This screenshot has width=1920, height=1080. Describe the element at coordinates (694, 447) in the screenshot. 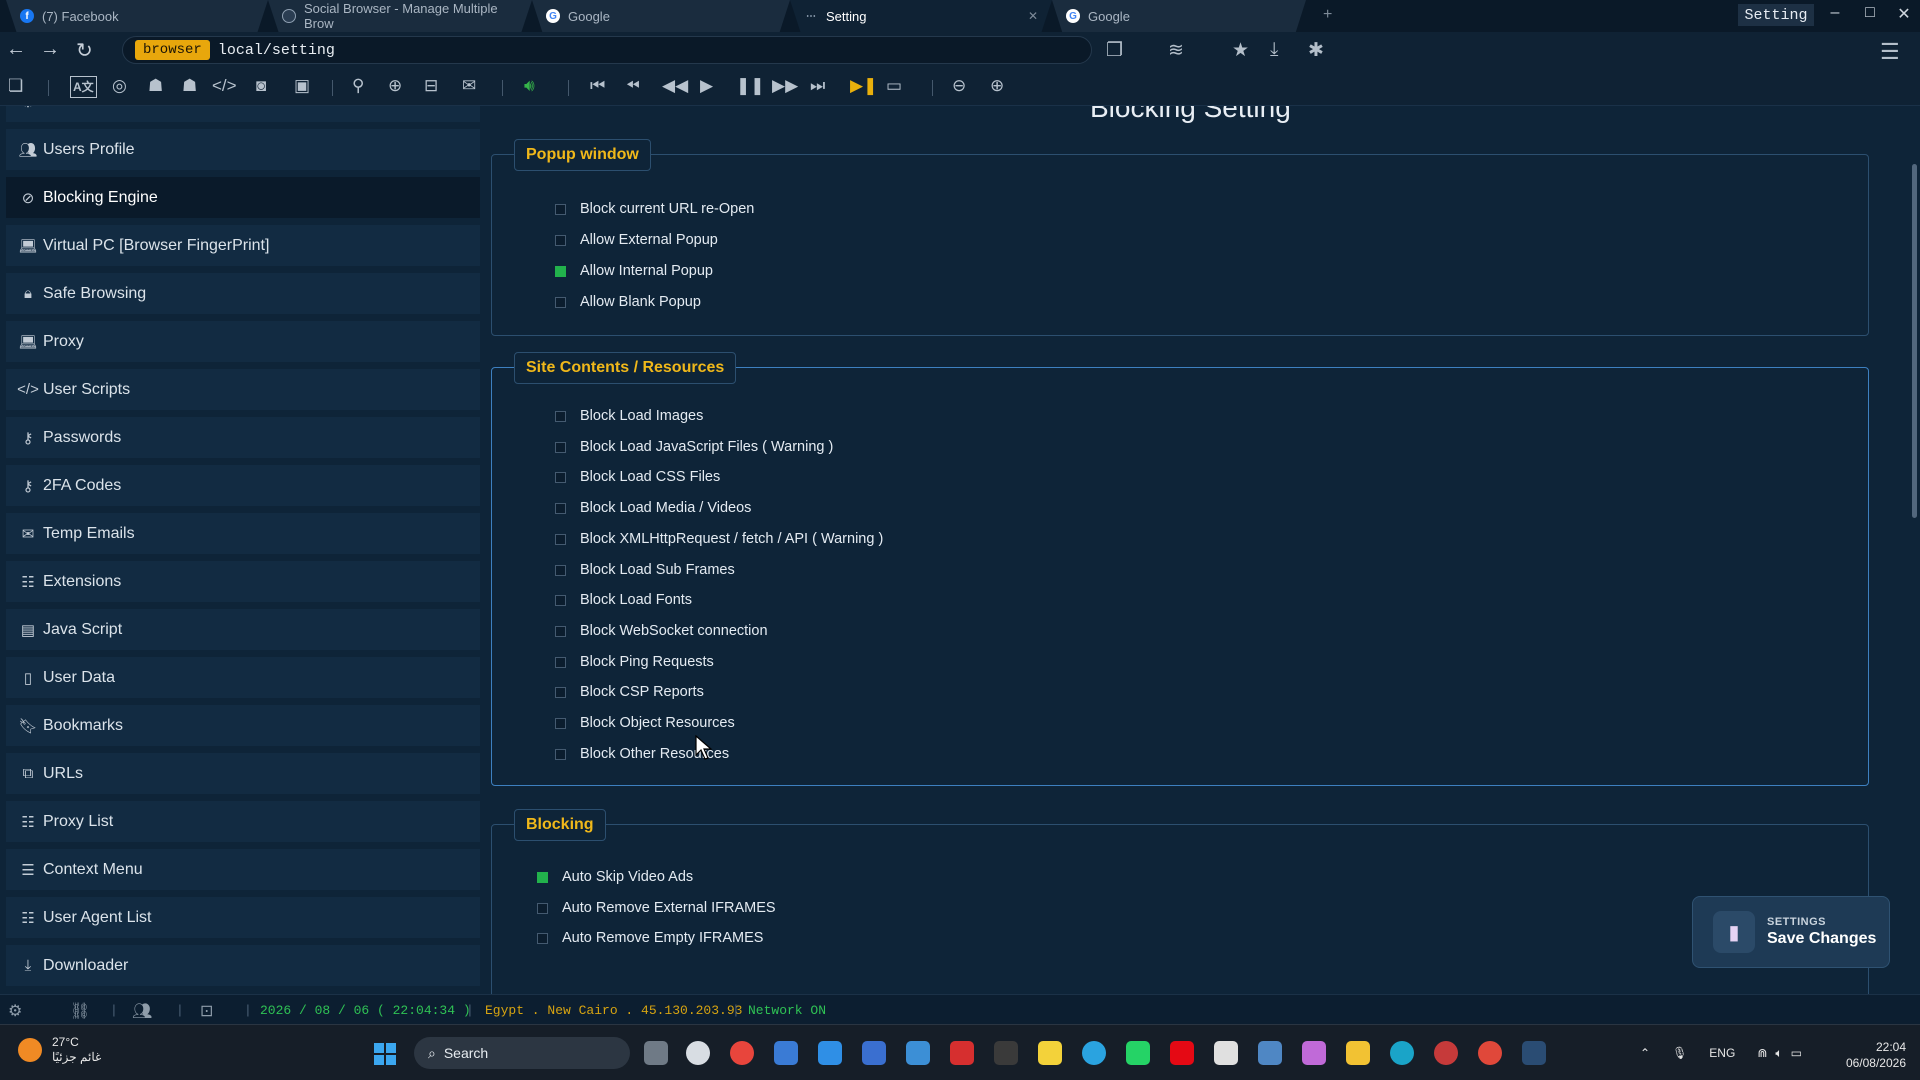

I see `option-block-load-javascript-files-warning: Block Load JavaScript Files ( Warning )` at that location.